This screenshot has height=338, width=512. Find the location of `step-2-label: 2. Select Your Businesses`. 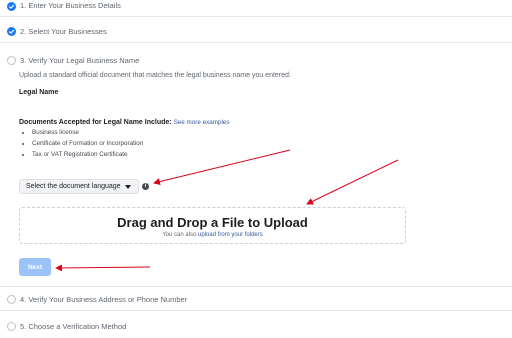

step-2-label: 2. Select Your Businesses is located at coordinates (63, 31).